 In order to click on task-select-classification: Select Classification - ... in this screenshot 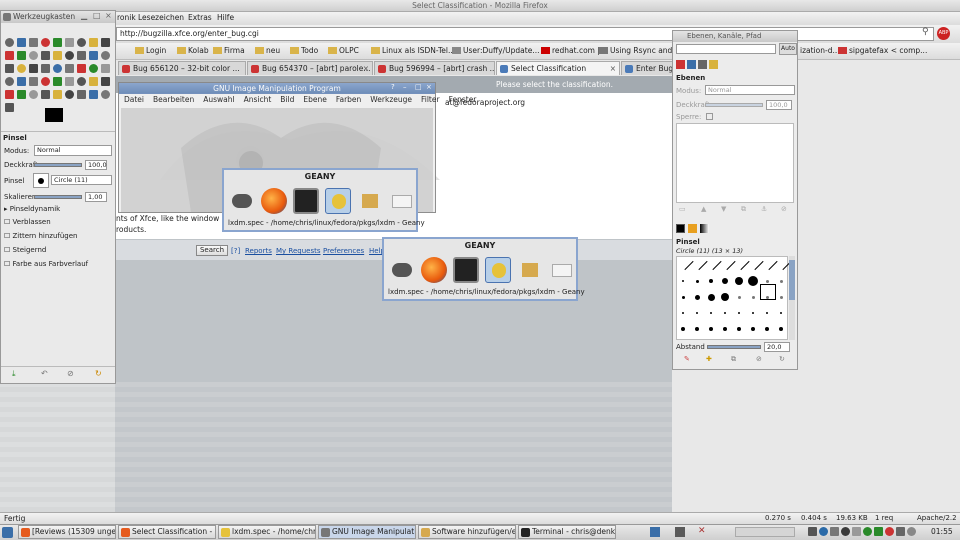, I will do `click(167, 532)`.